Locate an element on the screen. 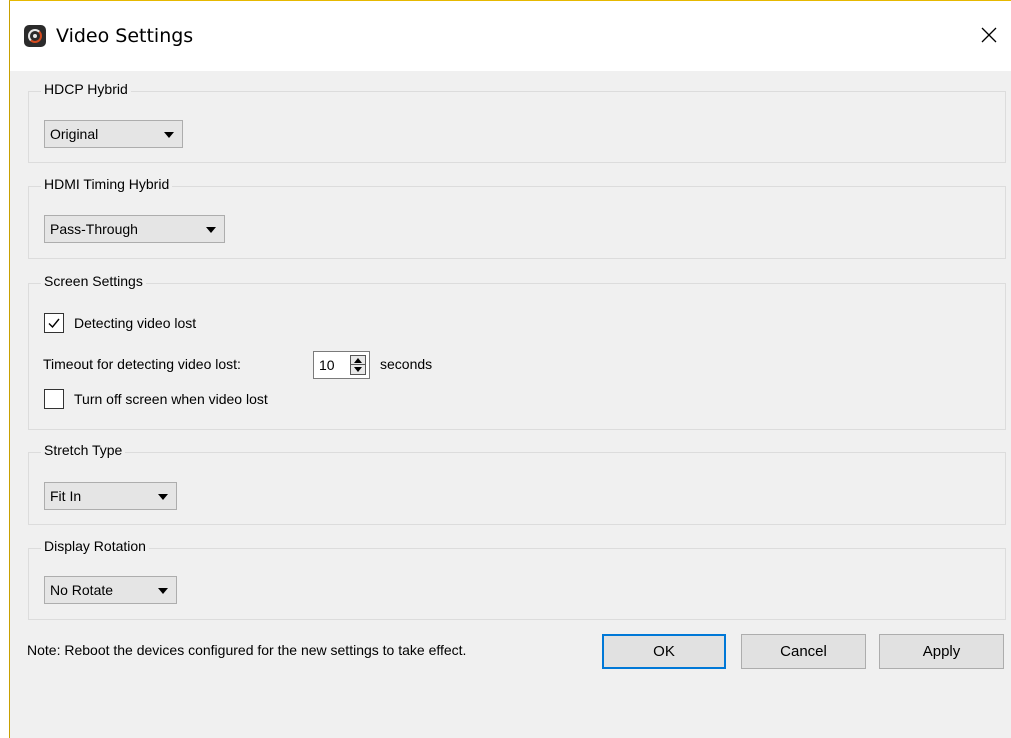  hdcp-hybrid-select: Original is located at coordinates (113, 134).